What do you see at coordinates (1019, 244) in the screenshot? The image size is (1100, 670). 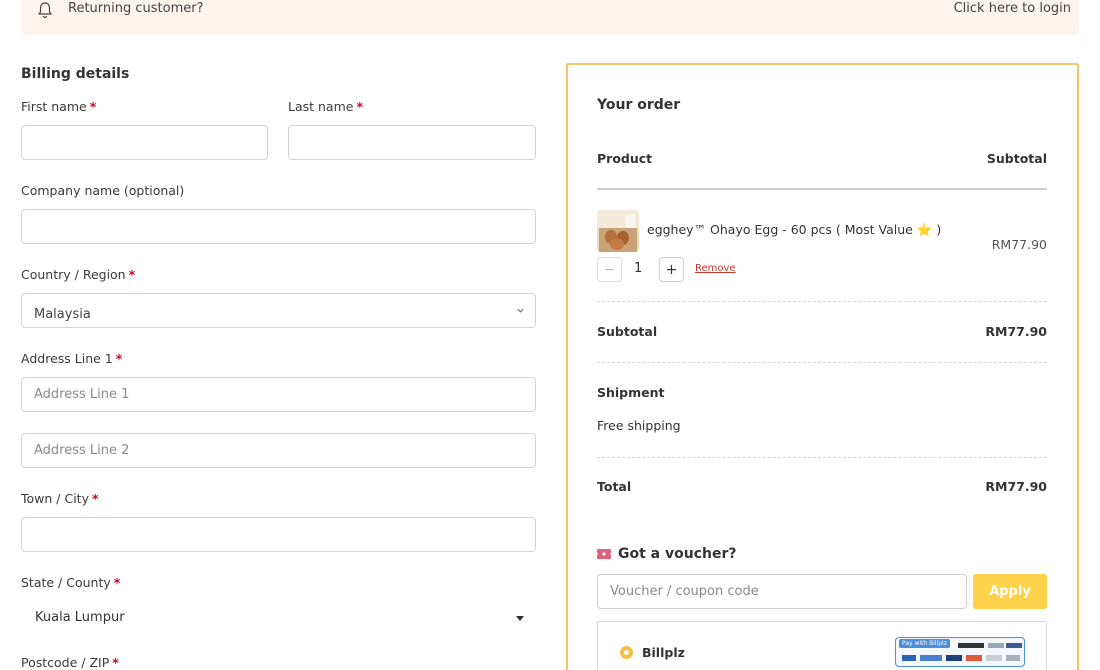 I see `product-price: RM77.90` at bounding box center [1019, 244].